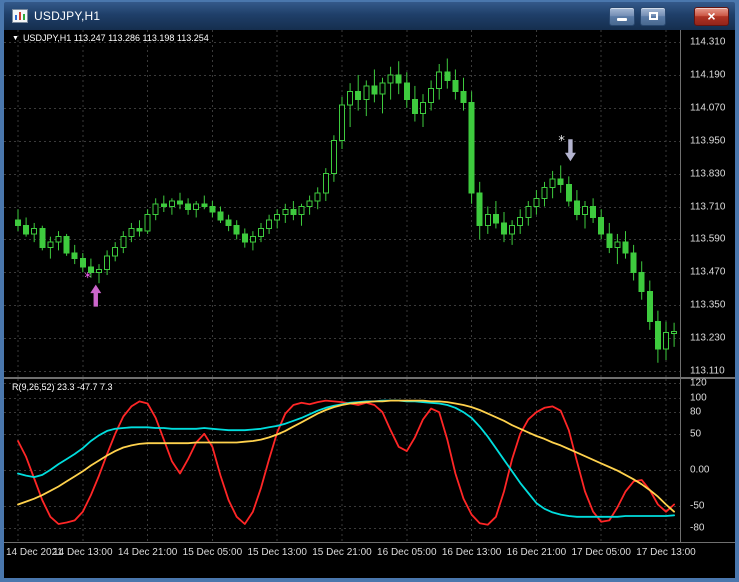 This screenshot has width=739, height=582. Describe the element at coordinates (15, 38) in the screenshot. I see `chevron-down-icon: ▼` at that location.